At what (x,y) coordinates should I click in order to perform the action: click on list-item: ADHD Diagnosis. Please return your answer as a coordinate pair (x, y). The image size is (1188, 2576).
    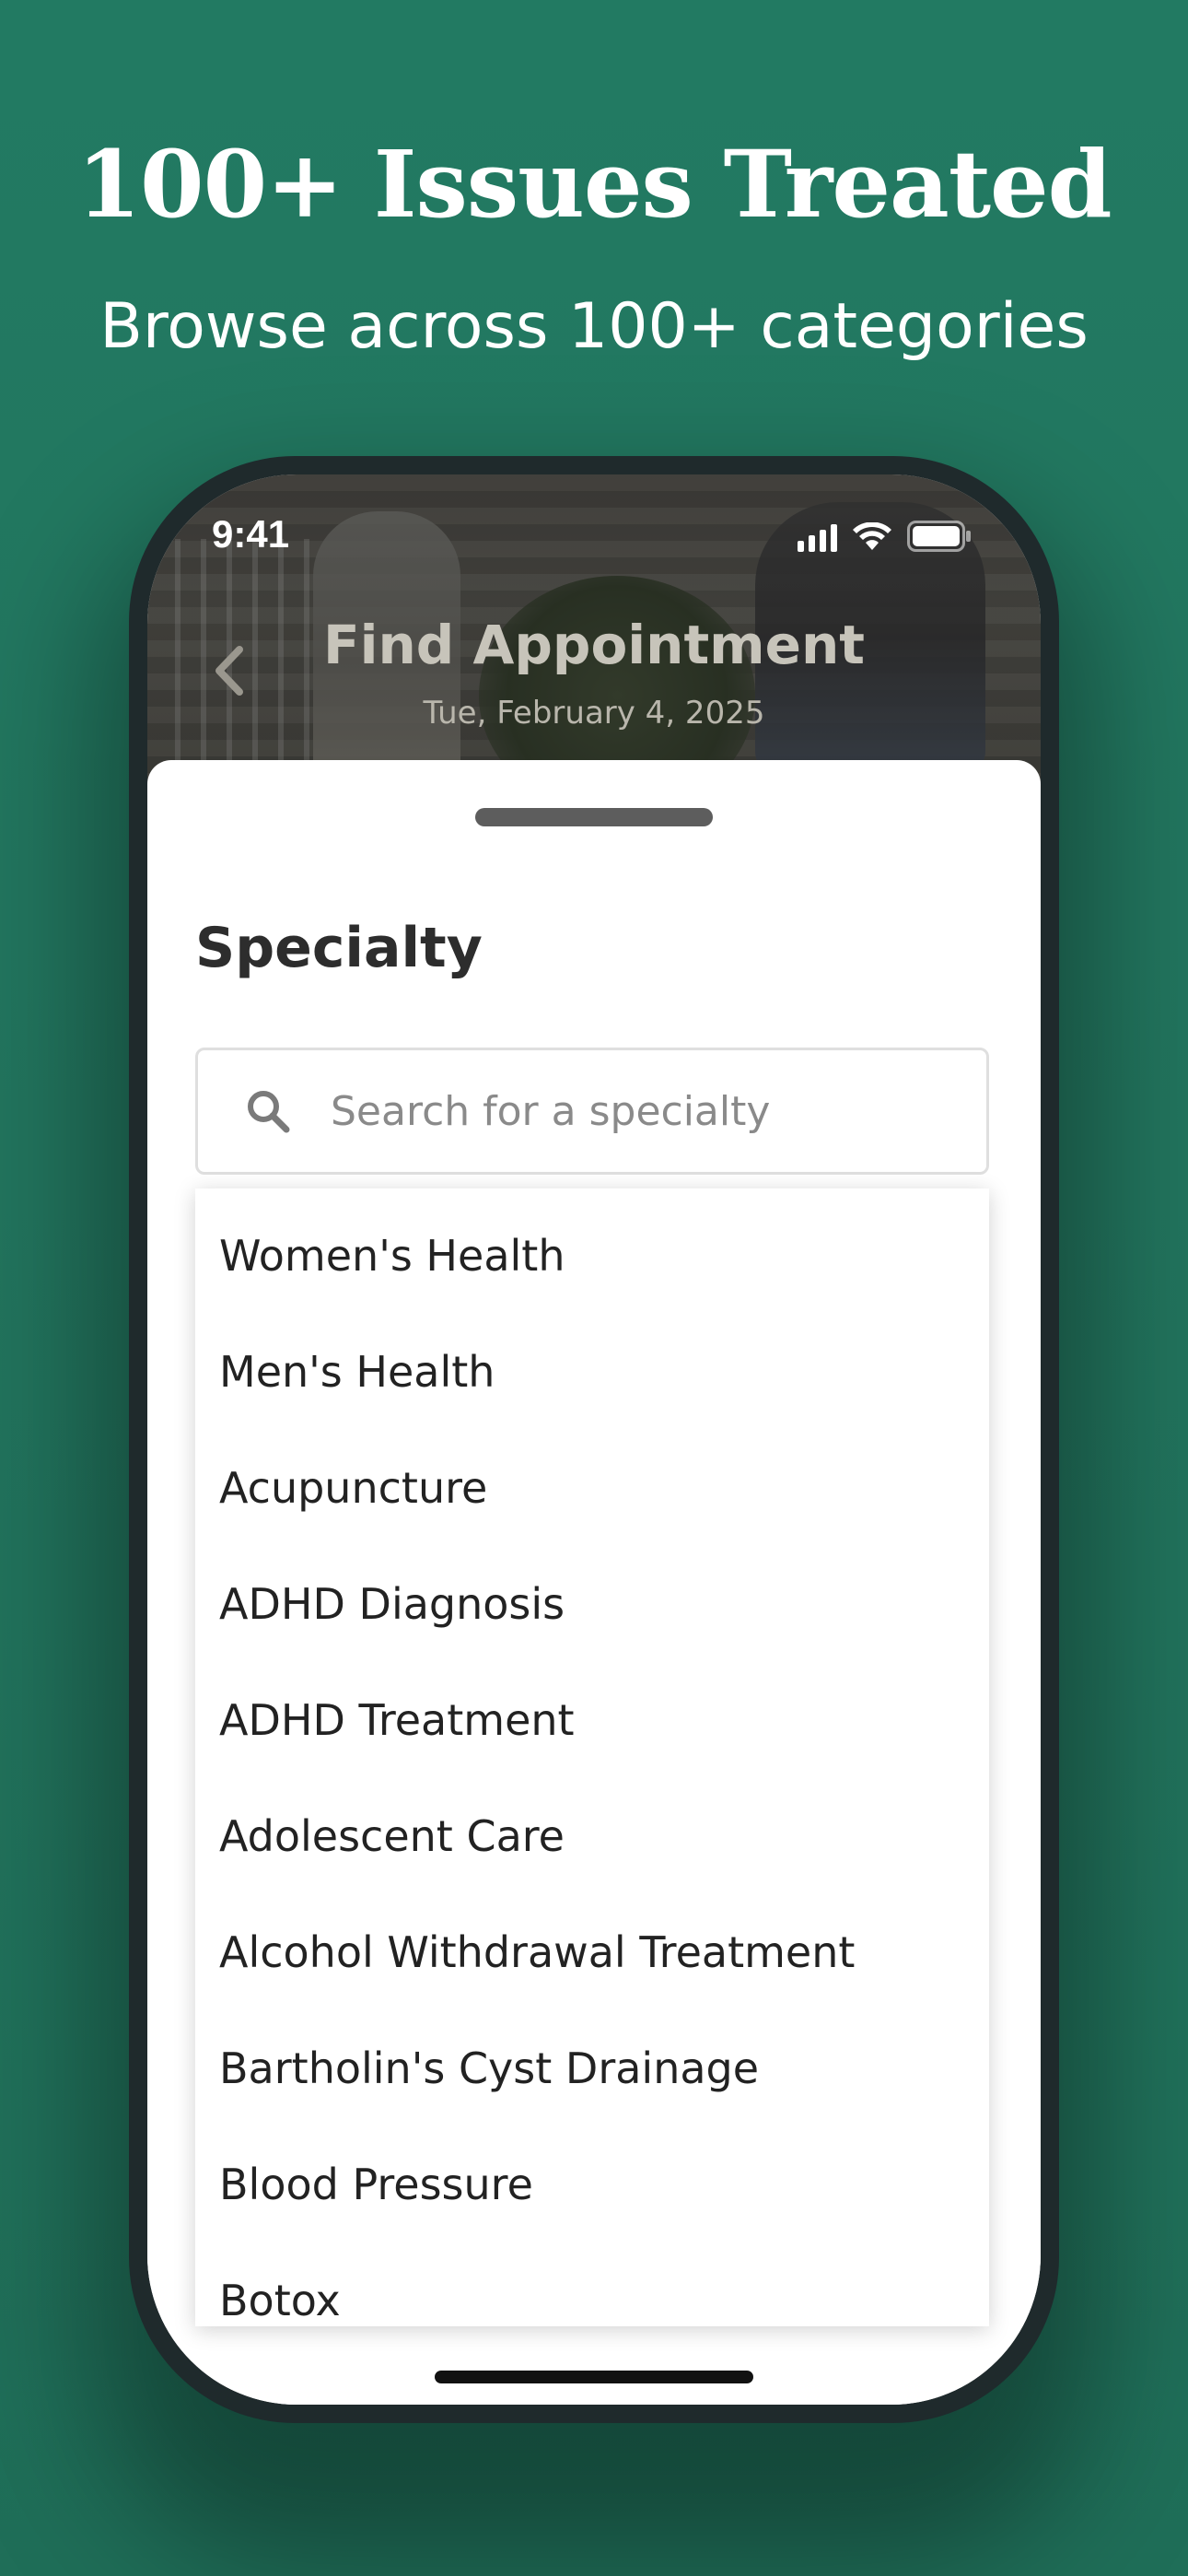
    Looking at the image, I should click on (392, 1604).